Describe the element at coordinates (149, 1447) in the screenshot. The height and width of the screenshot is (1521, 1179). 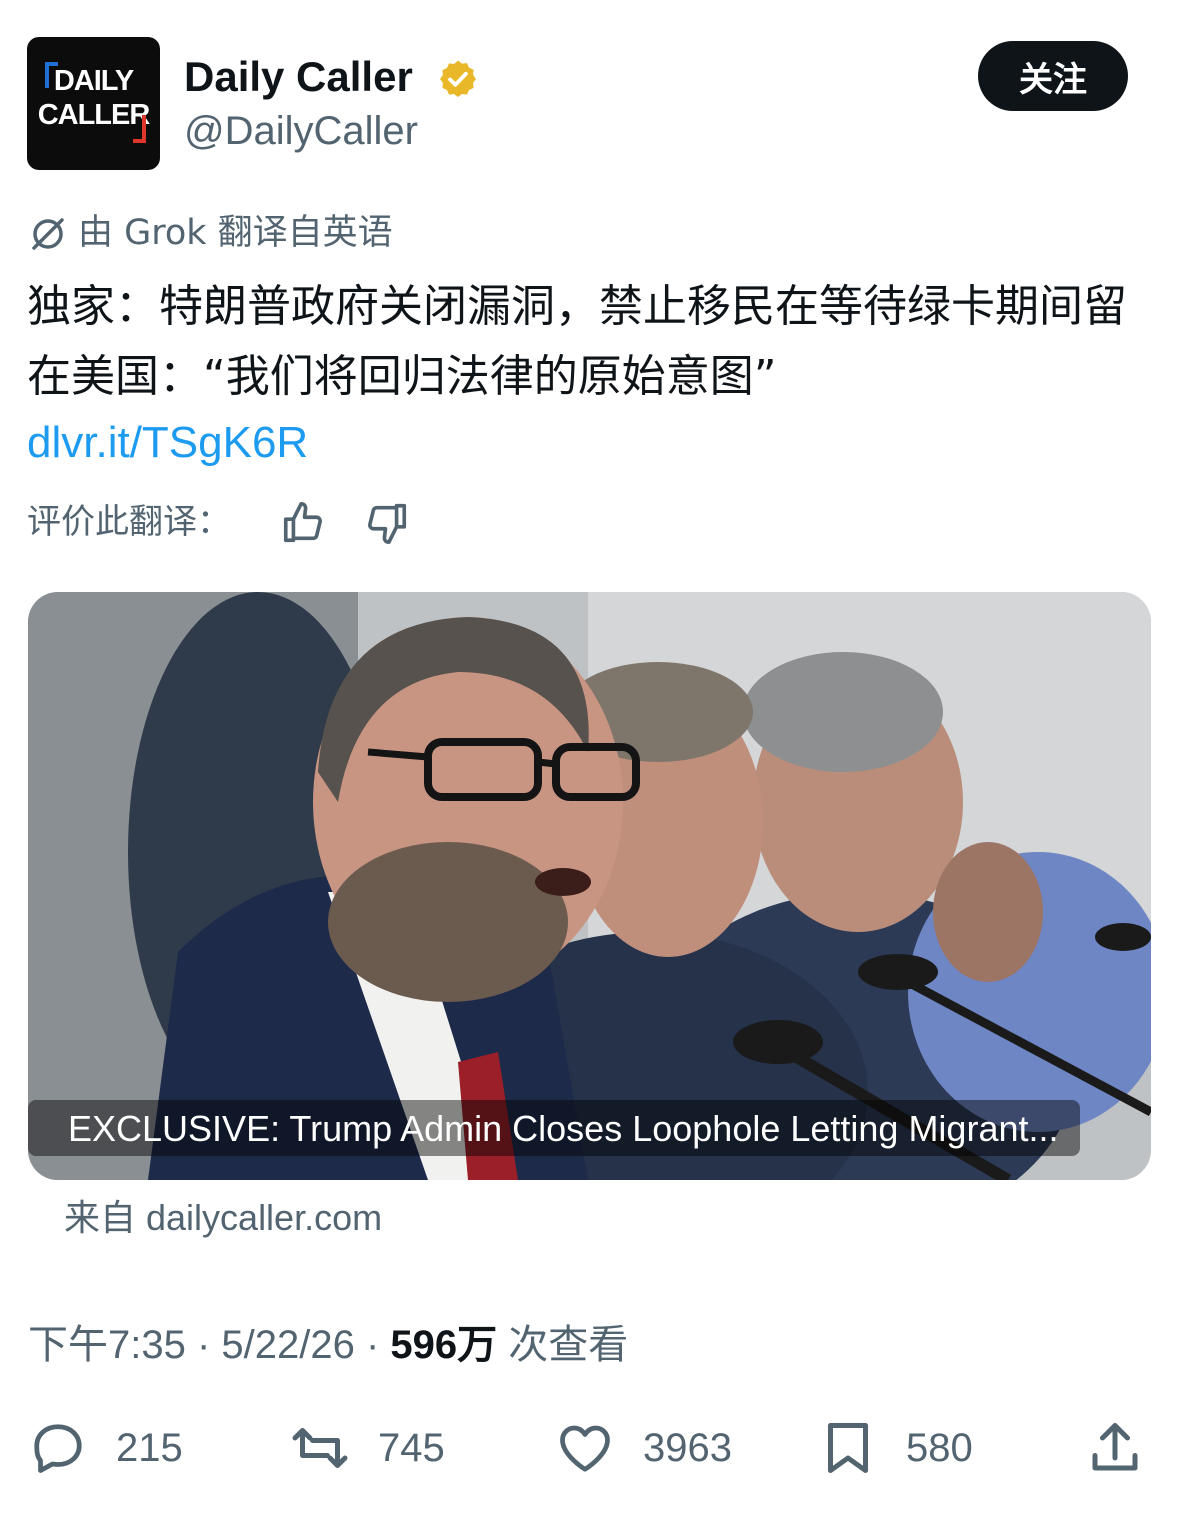
I see `reply-count: 215` at that location.